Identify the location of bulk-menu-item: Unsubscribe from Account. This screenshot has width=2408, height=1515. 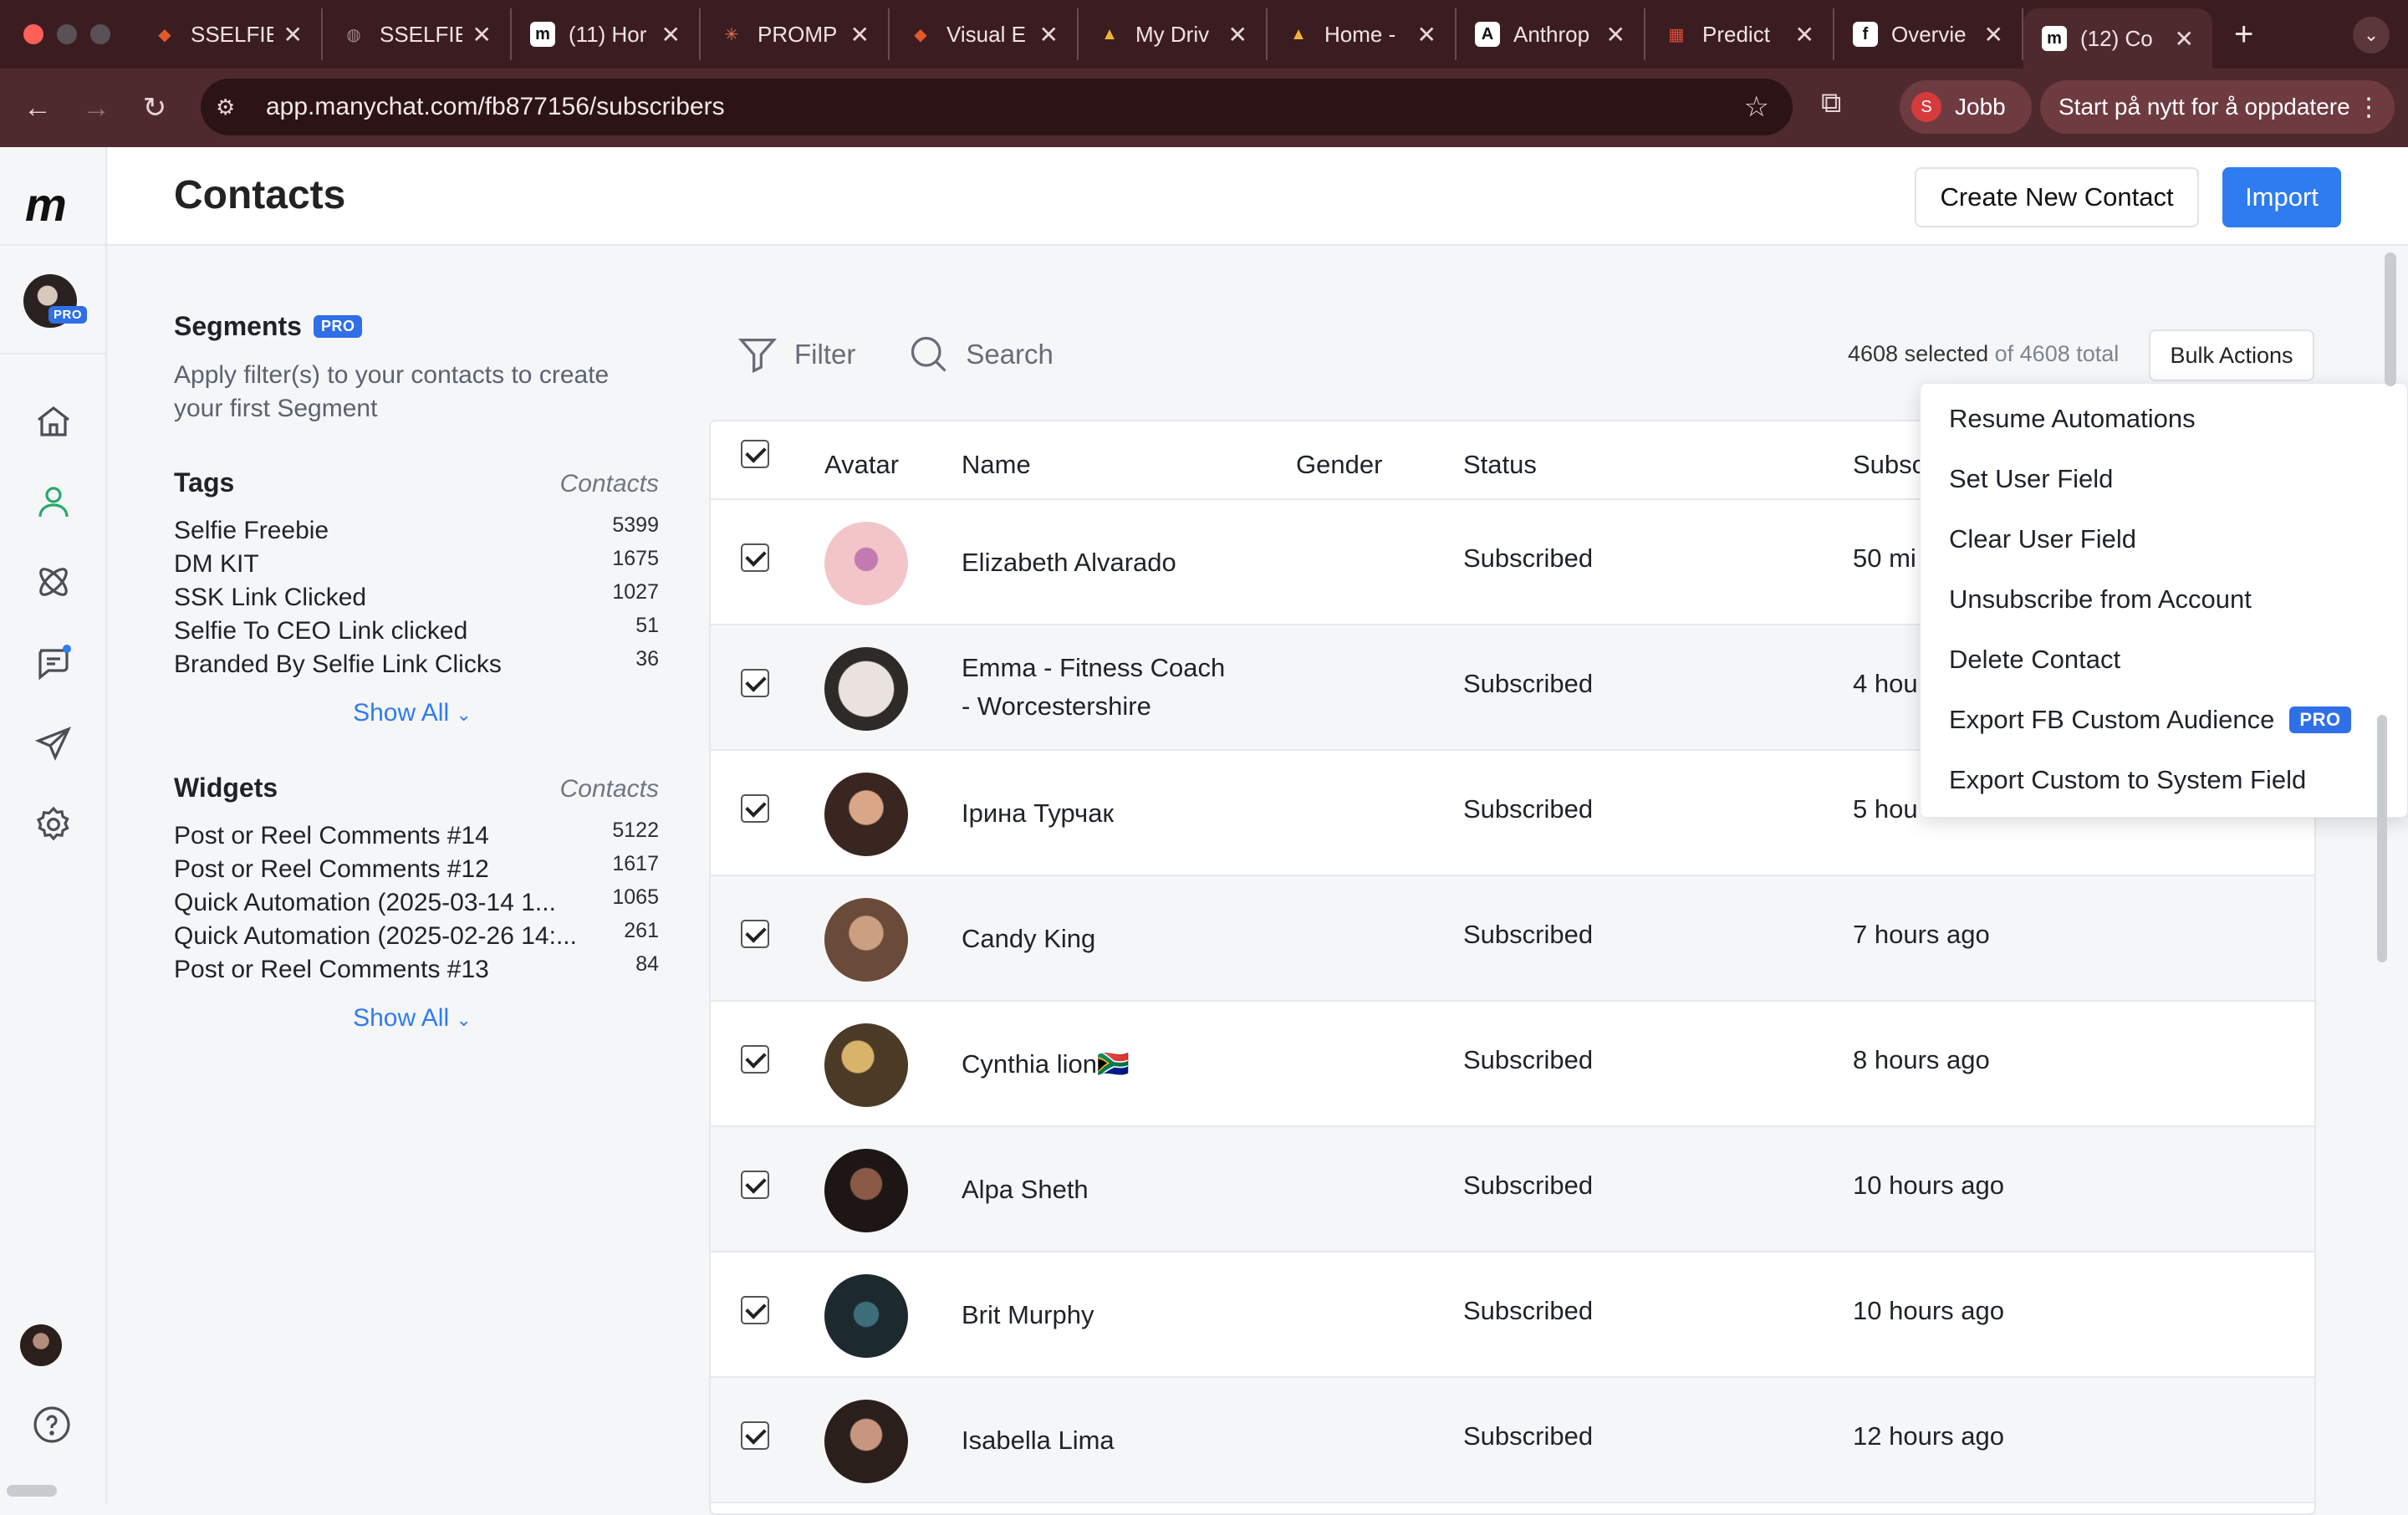
(2100, 599).